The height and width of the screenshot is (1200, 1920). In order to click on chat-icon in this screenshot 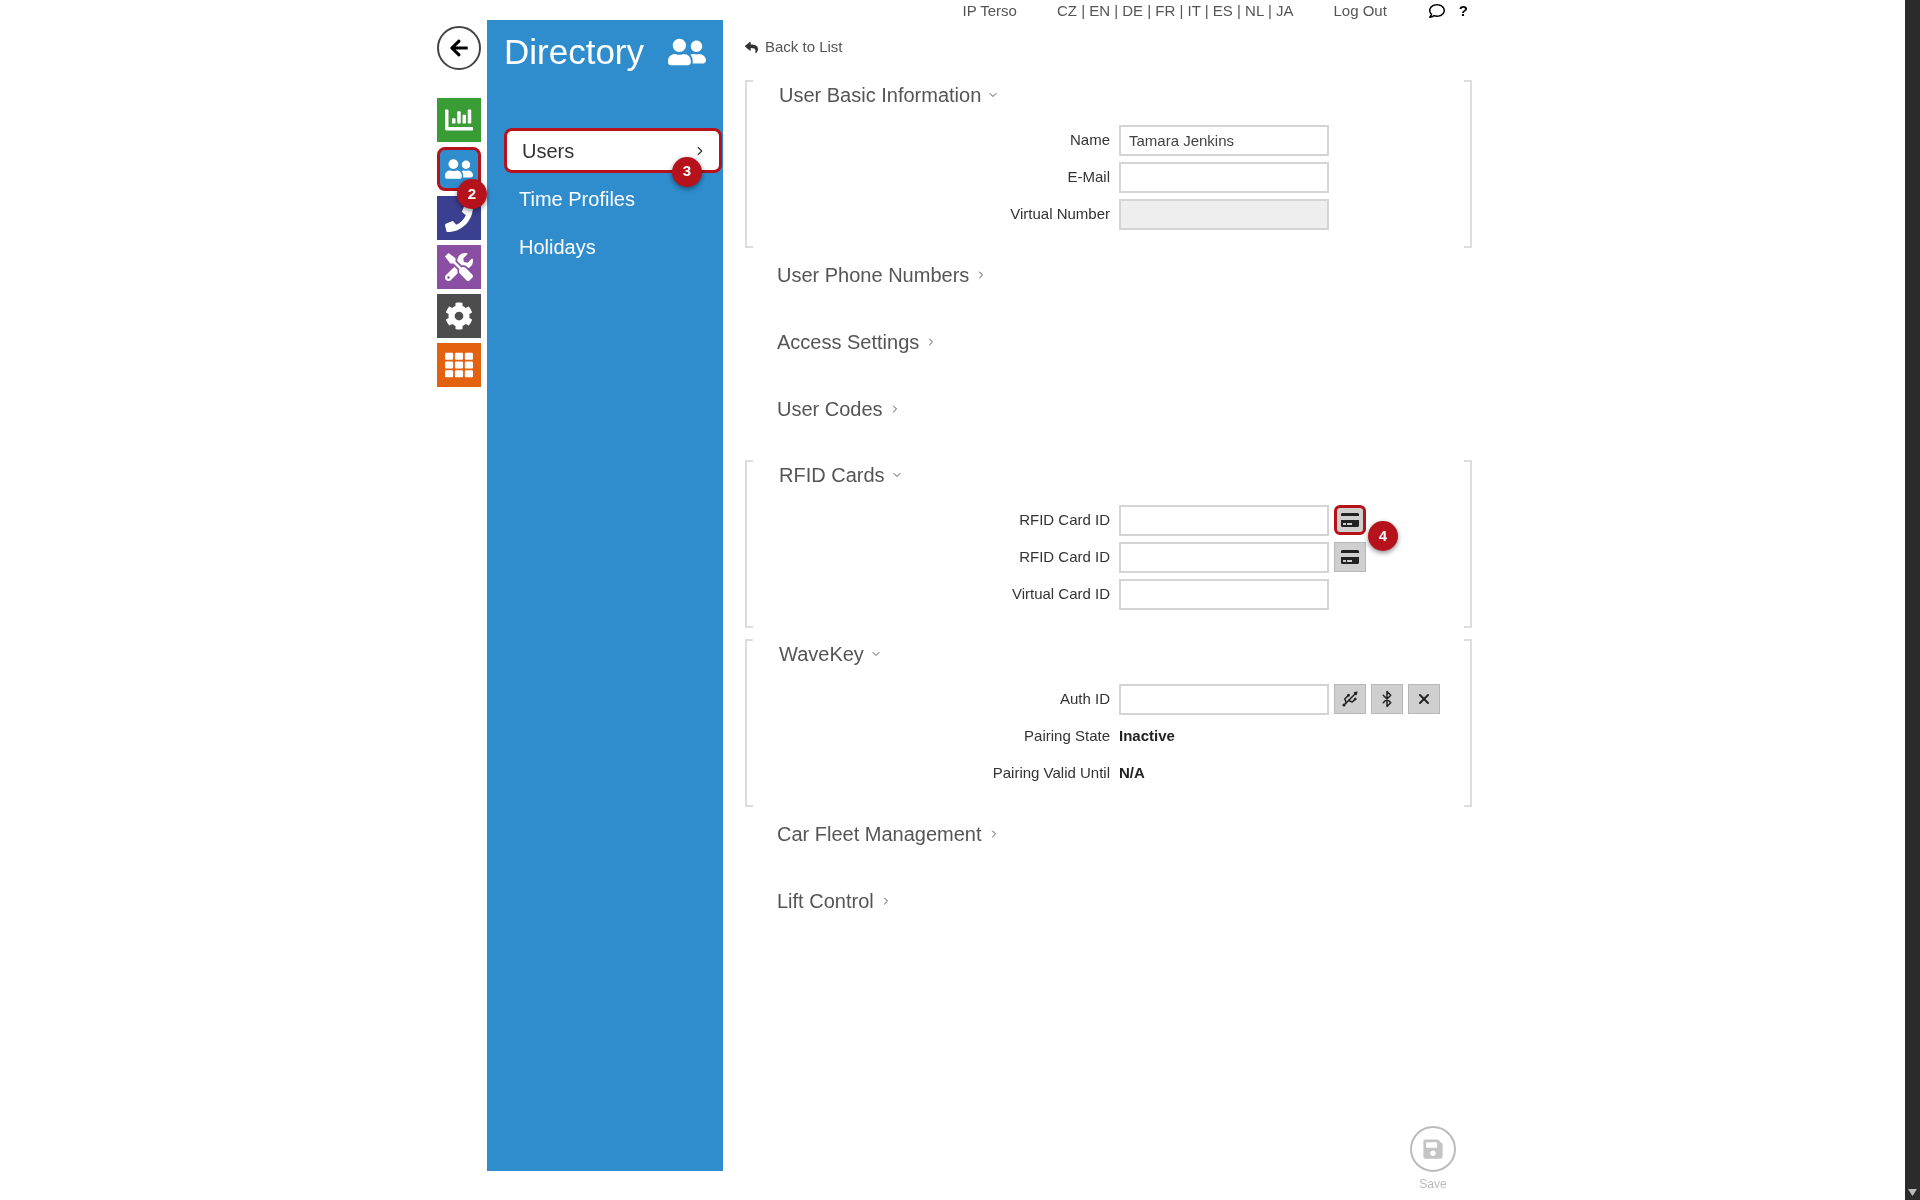, I will do `click(1436, 11)`.